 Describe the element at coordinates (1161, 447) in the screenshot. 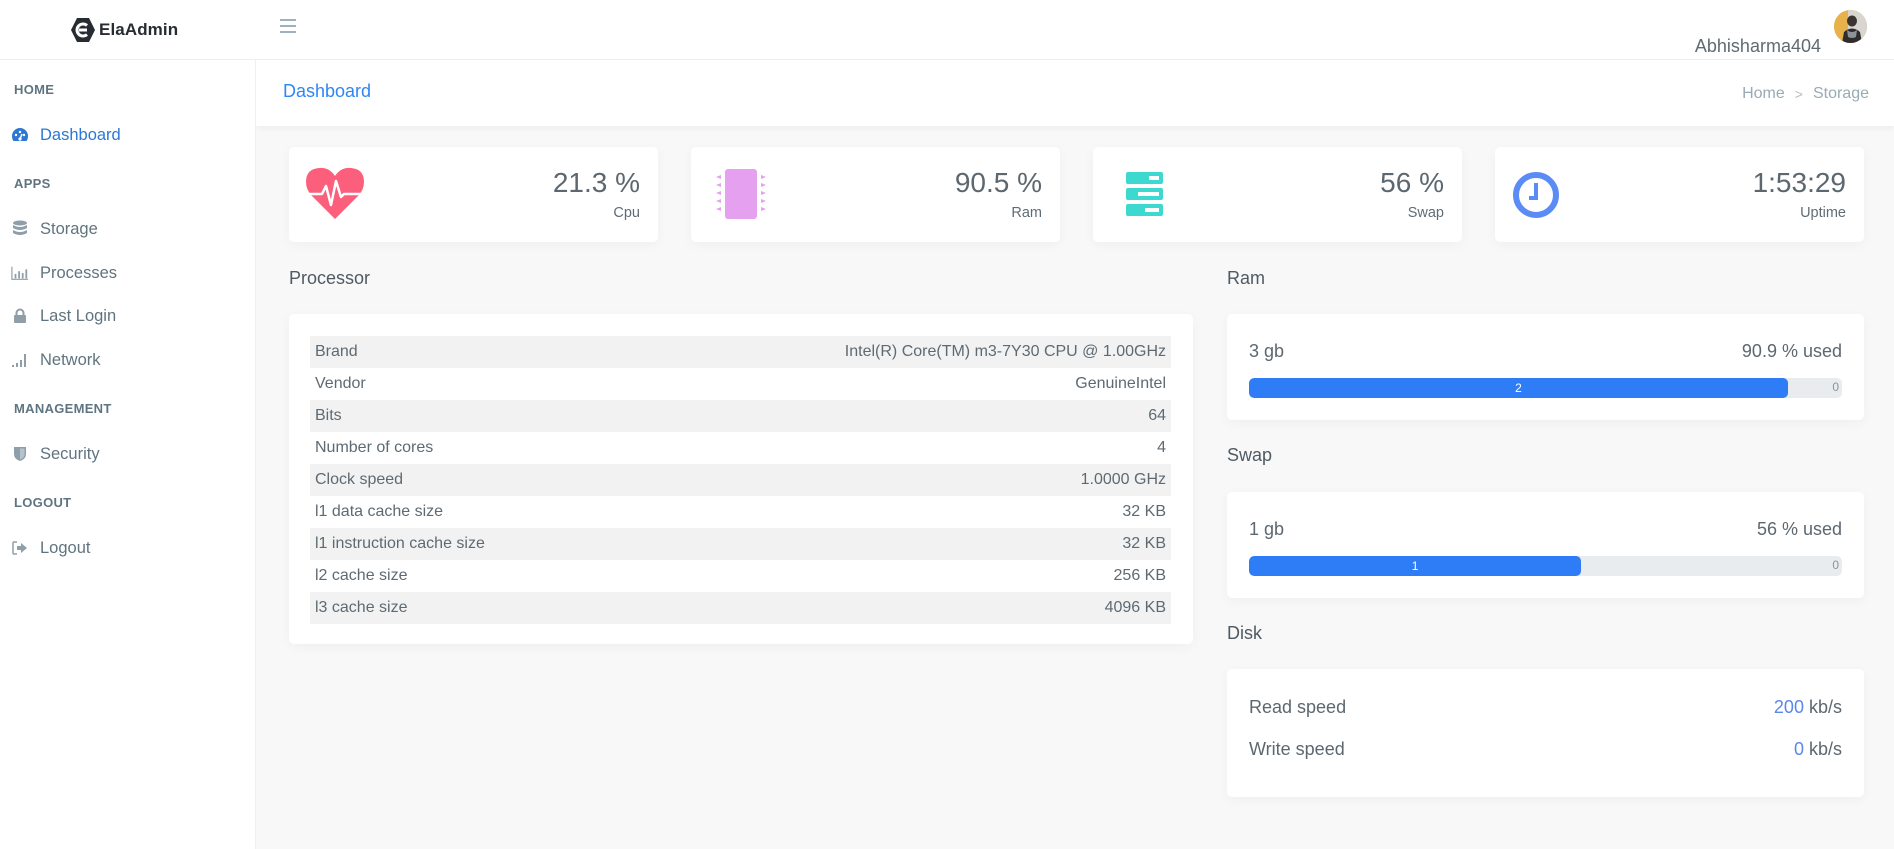

I see `row-value: 4` at that location.